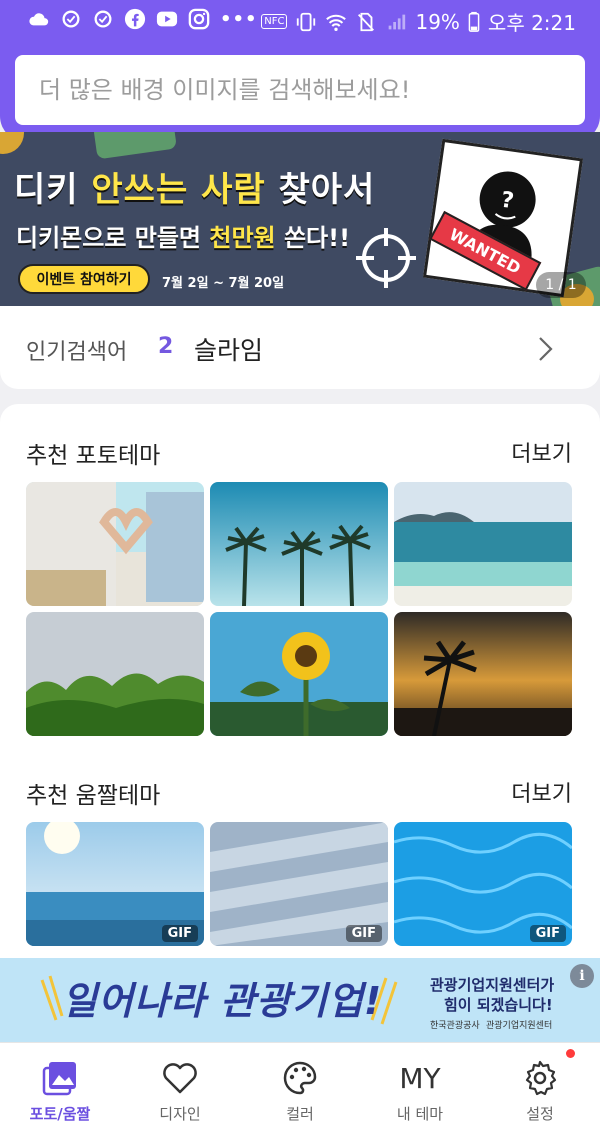  I want to click on ad-headline: 일어나라 관광기업!, so click(222, 1001).